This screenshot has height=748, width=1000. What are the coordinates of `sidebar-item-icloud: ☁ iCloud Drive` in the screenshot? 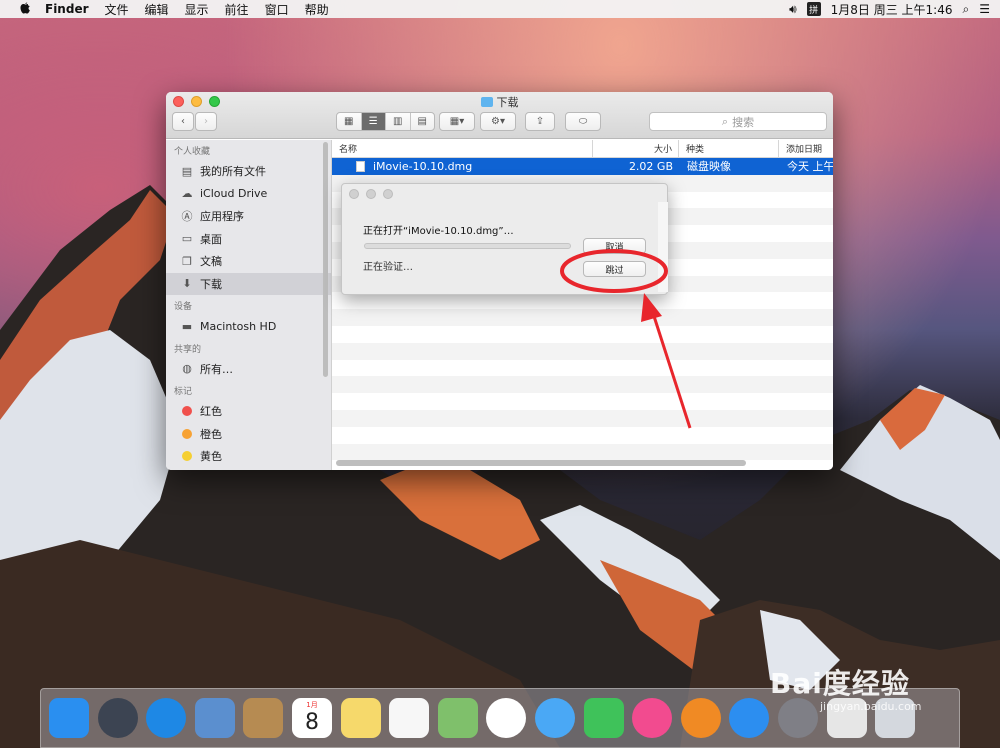 It's located at (248, 194).